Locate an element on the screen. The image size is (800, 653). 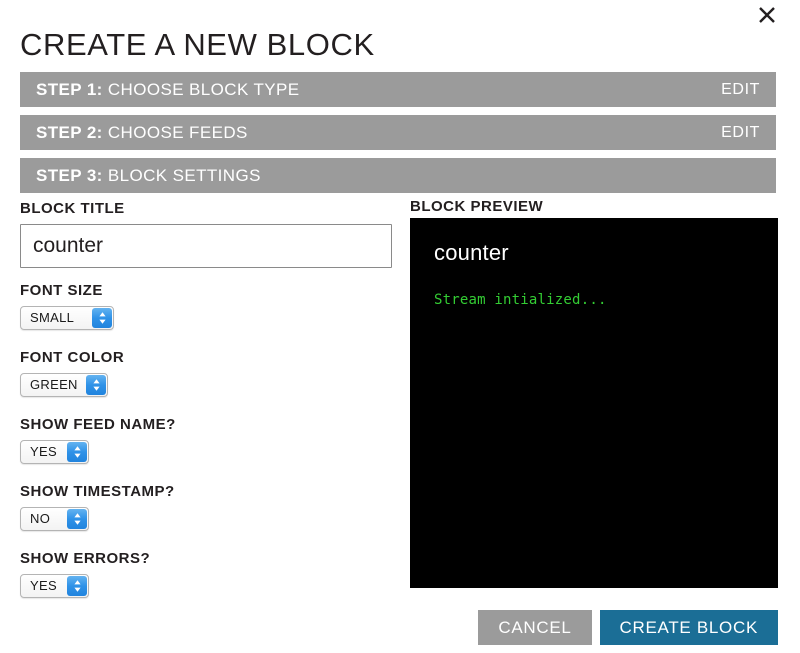
show-feed-name-label: SHOW FEED NAME? is located at coordinates (98, 424).